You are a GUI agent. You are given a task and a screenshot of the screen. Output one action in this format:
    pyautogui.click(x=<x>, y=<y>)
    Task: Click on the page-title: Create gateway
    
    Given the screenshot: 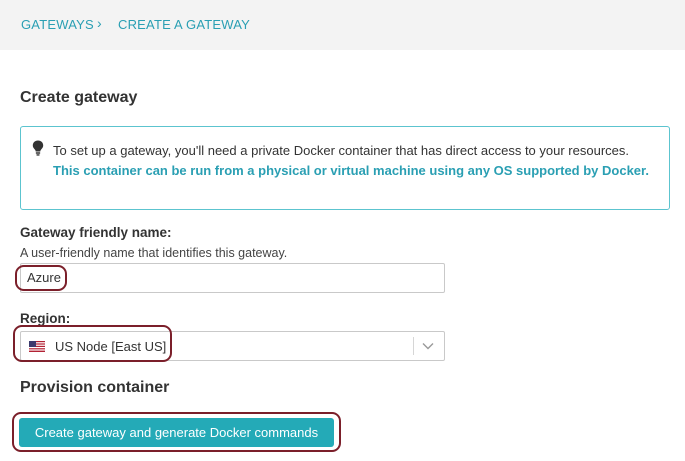 What is the action you would take?
    pyautogui.click(x=79, y=97)
    